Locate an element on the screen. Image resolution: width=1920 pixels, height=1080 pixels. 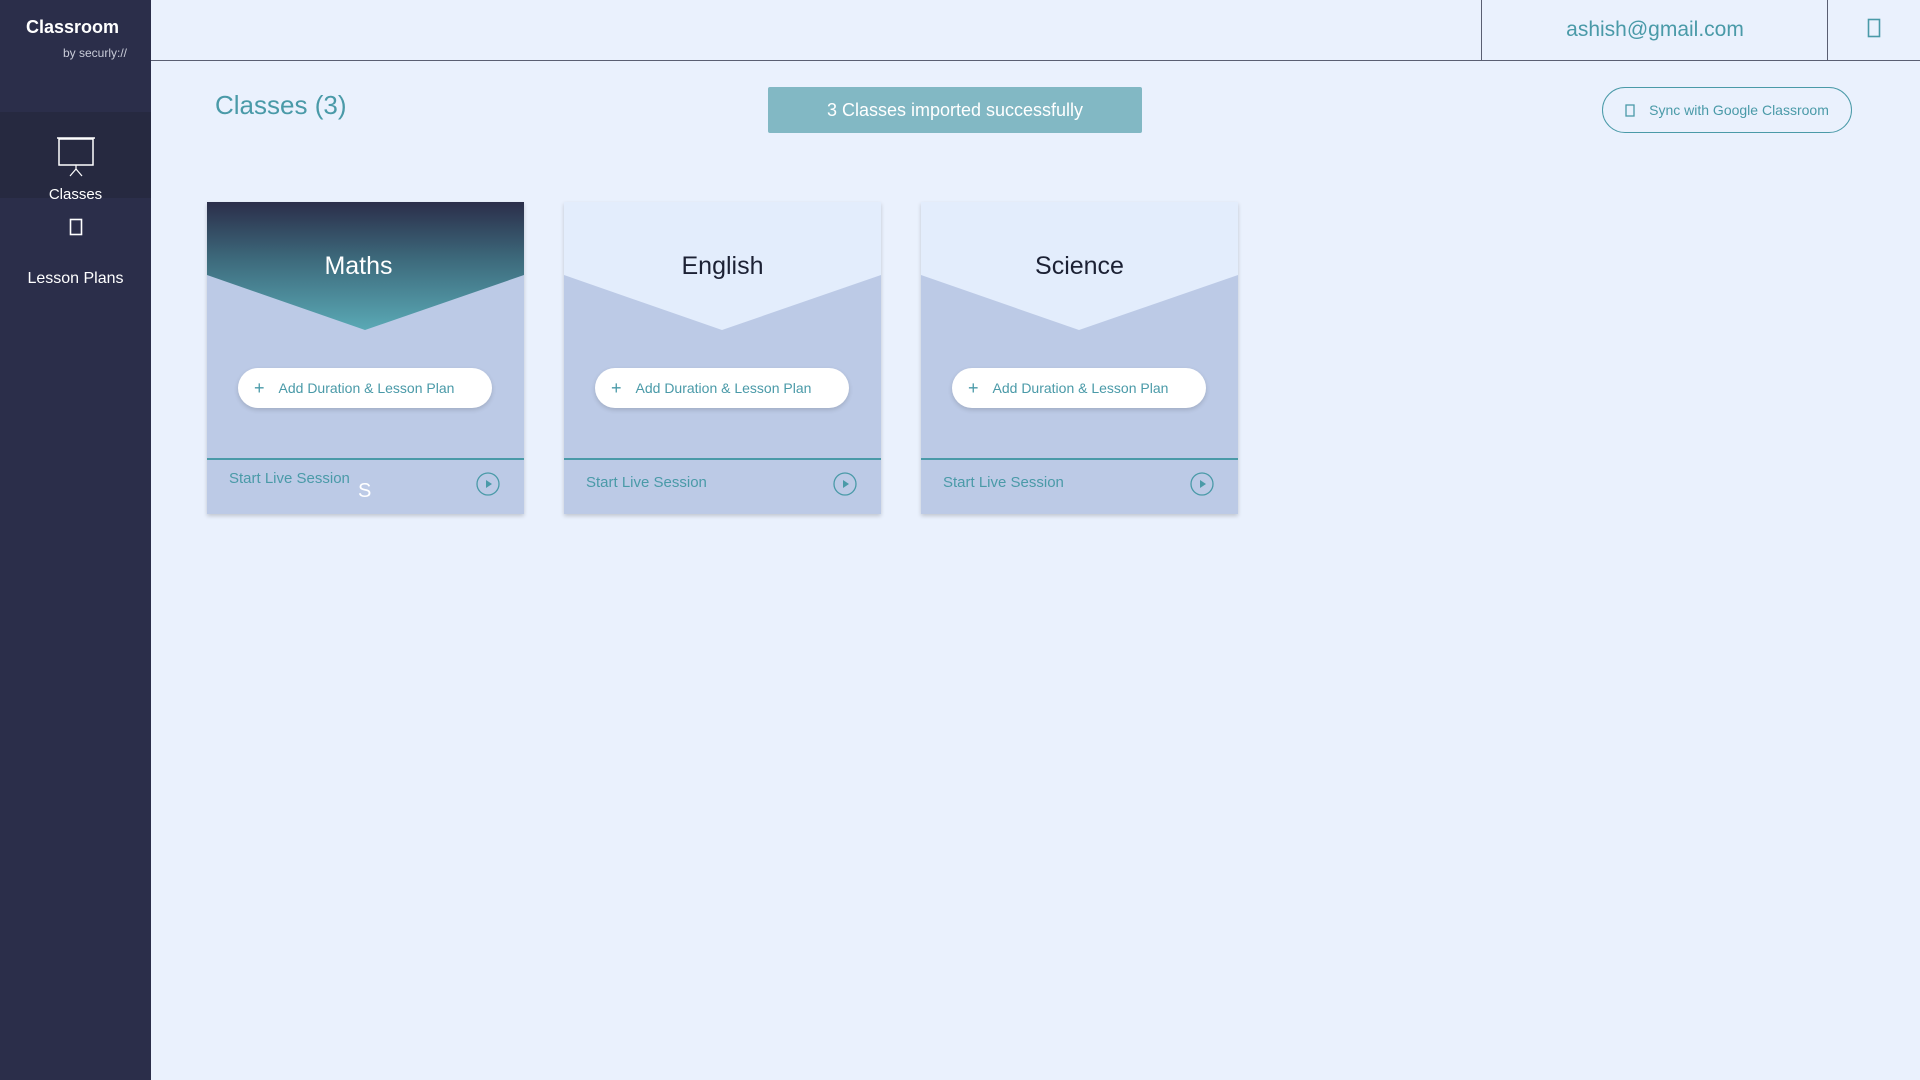
card-footer: Start Live Session S is located at coordinates (365, 486).